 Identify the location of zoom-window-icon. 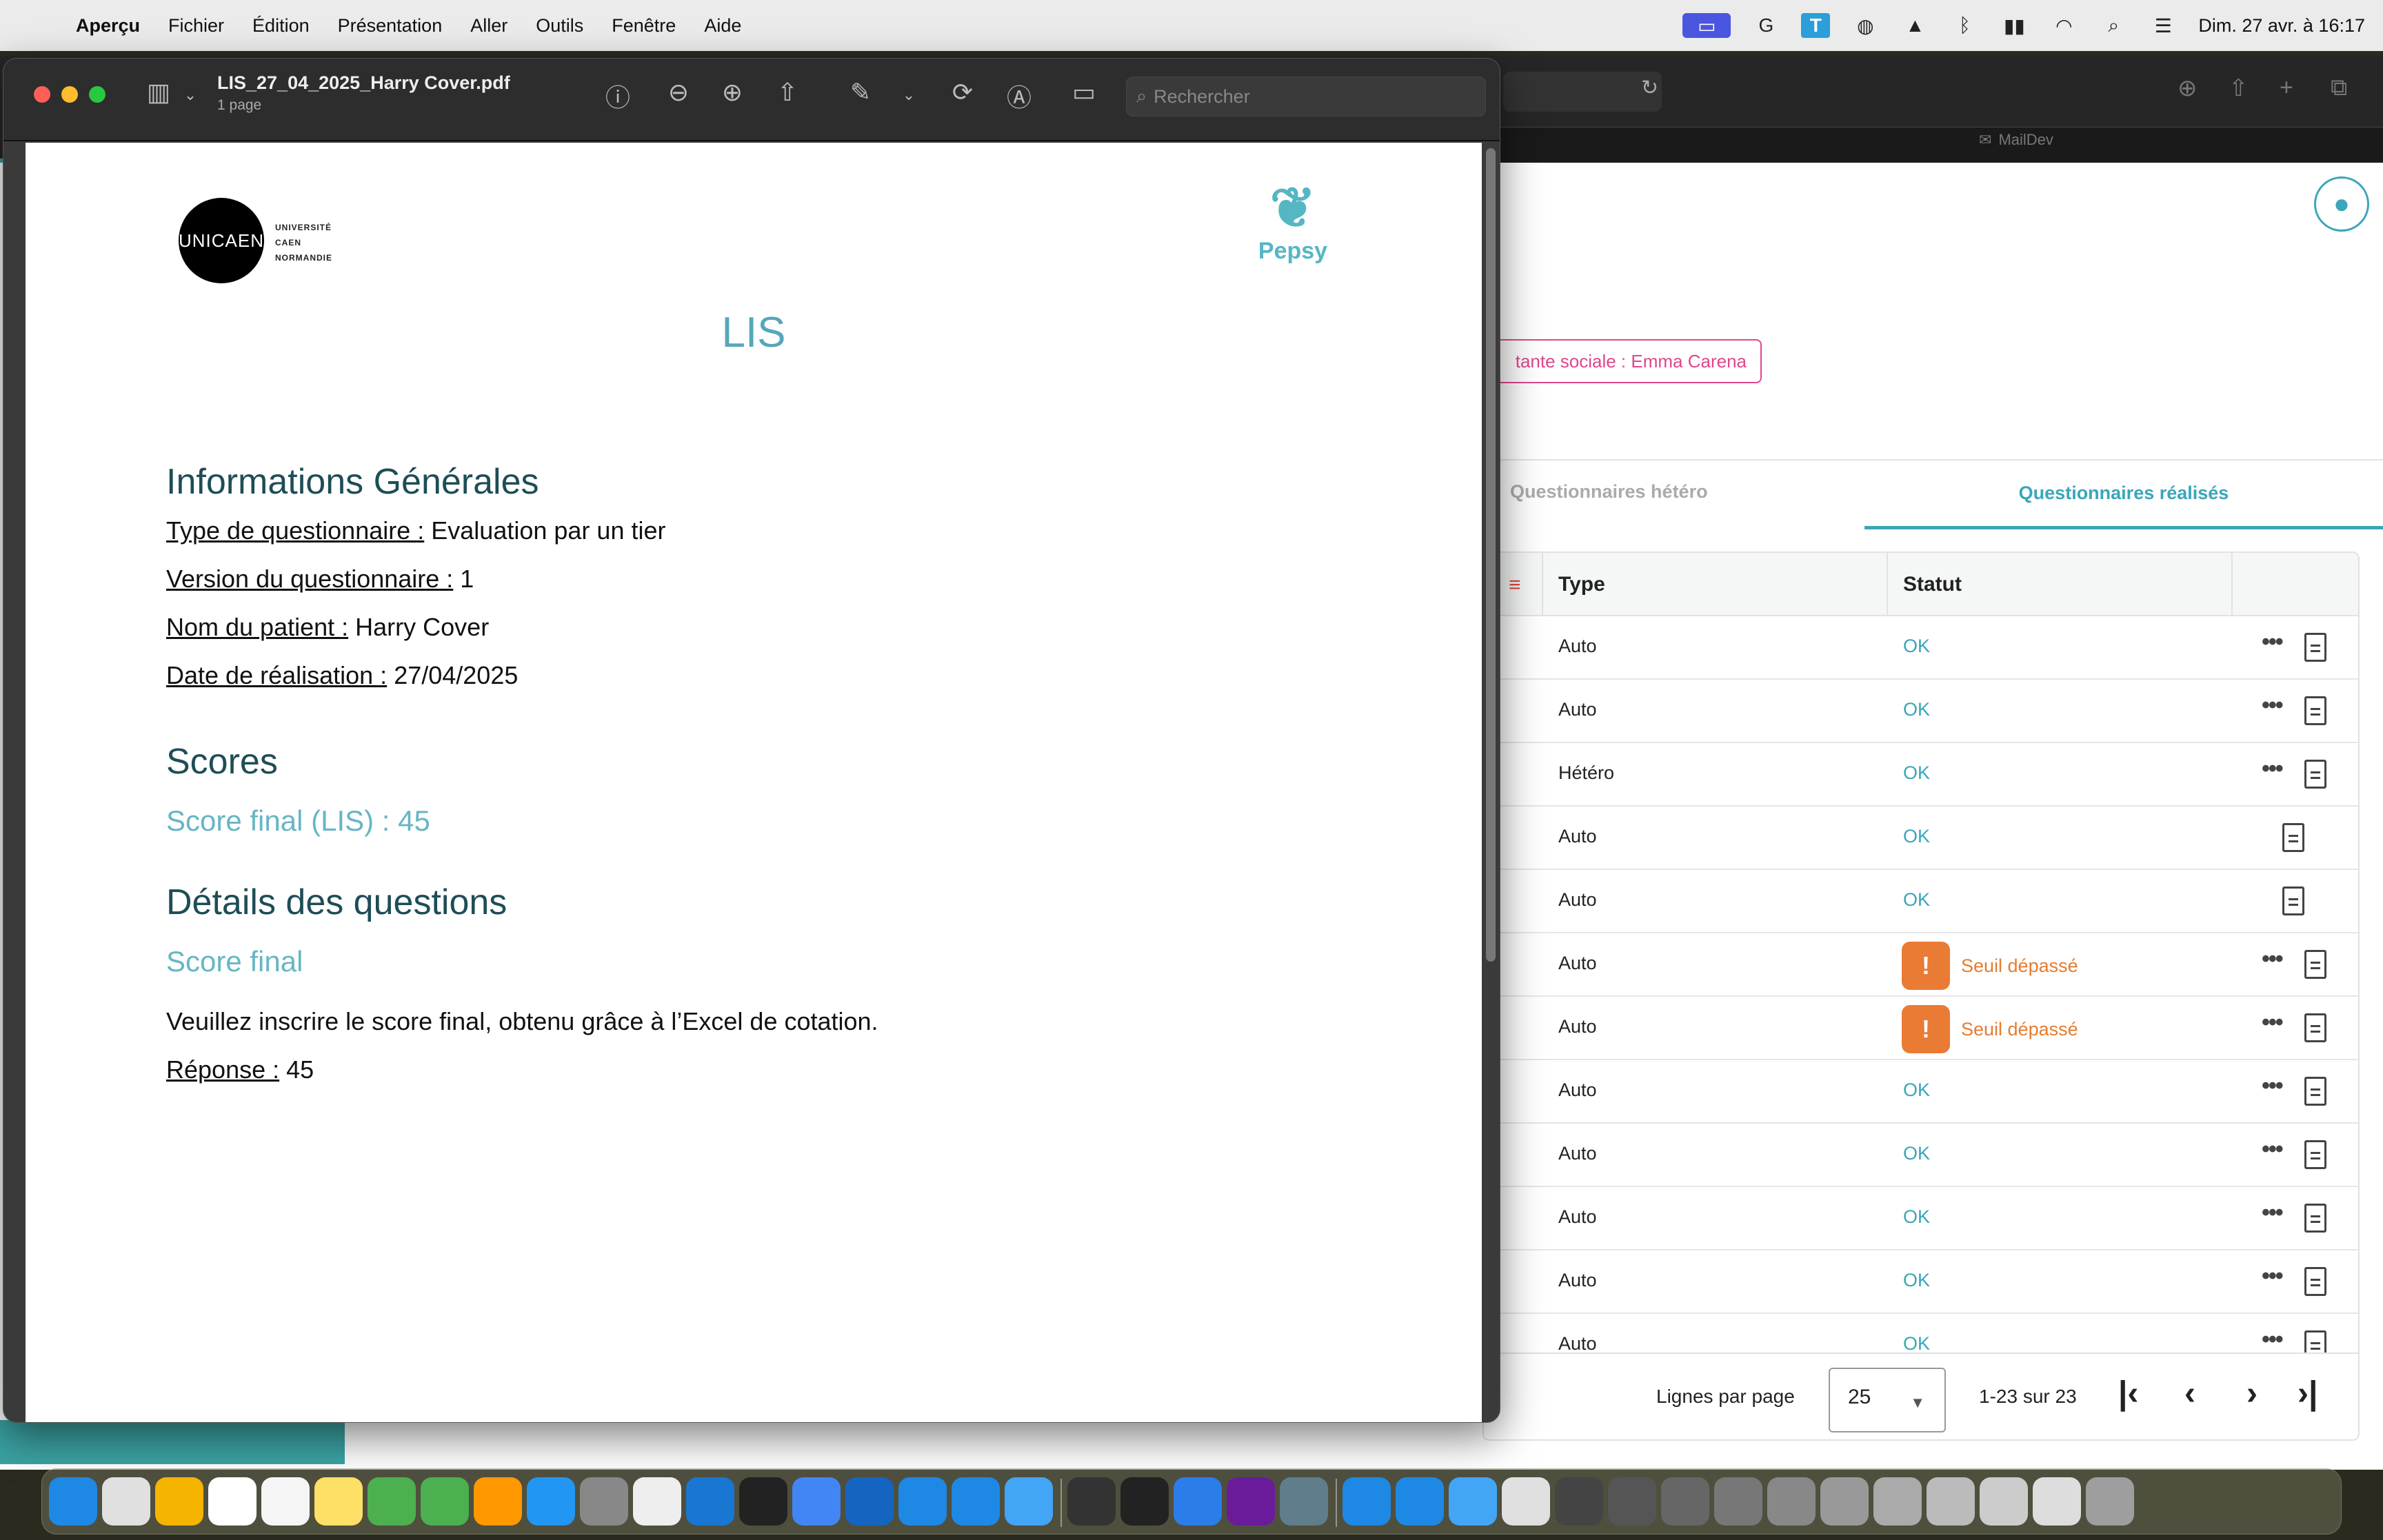
(97, 95).